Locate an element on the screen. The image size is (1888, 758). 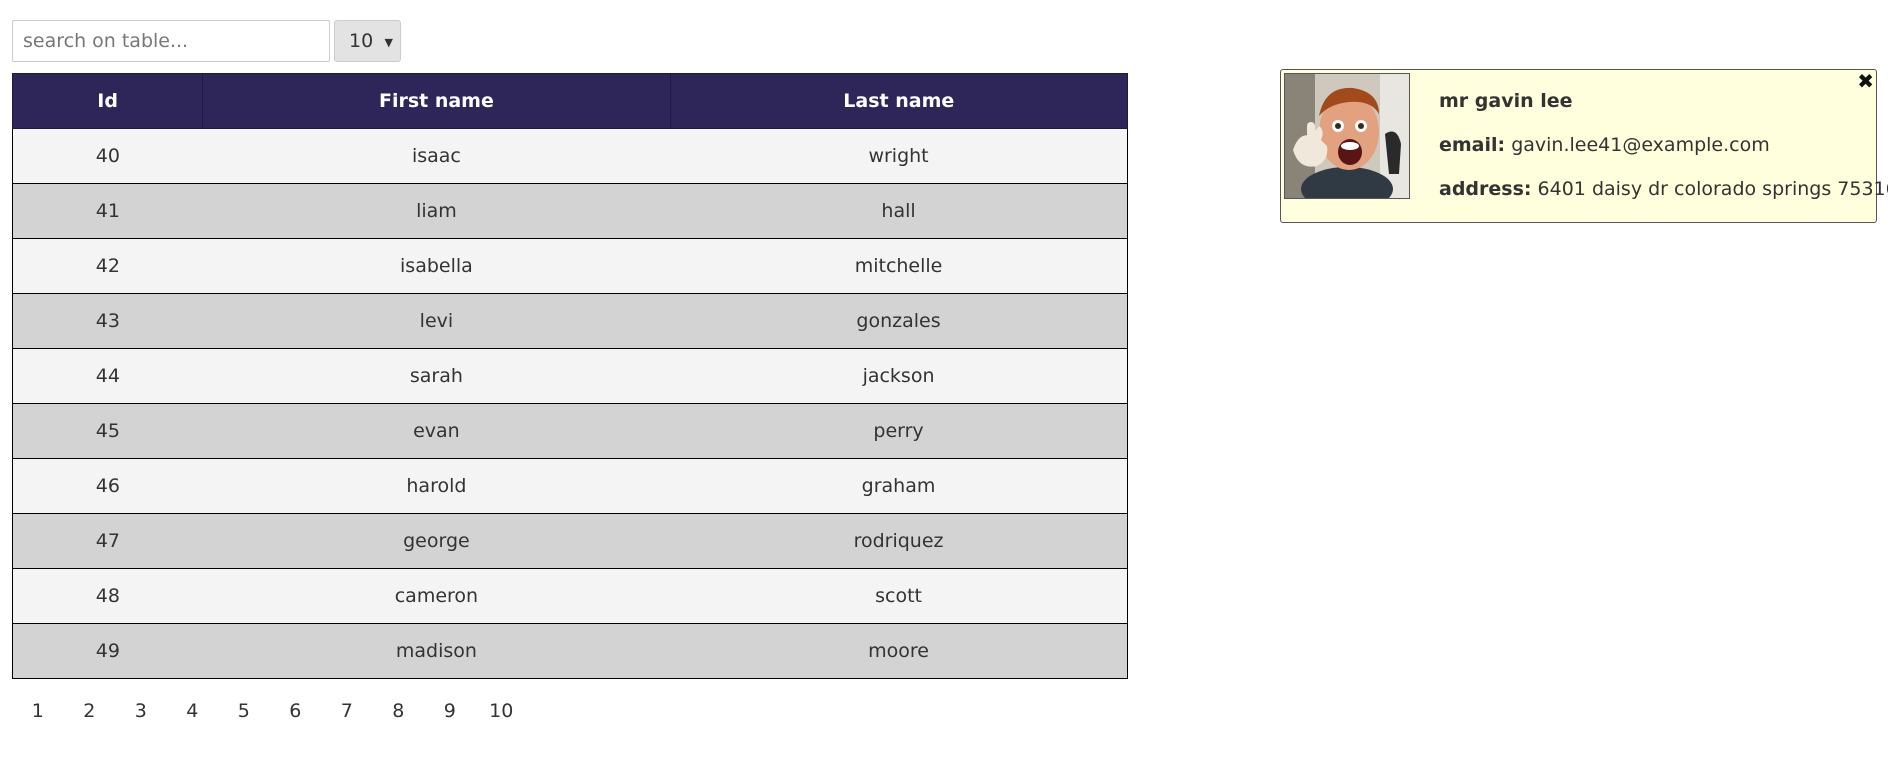
user-full-name: mr gavin lee is located at coordinates (1506, 101).